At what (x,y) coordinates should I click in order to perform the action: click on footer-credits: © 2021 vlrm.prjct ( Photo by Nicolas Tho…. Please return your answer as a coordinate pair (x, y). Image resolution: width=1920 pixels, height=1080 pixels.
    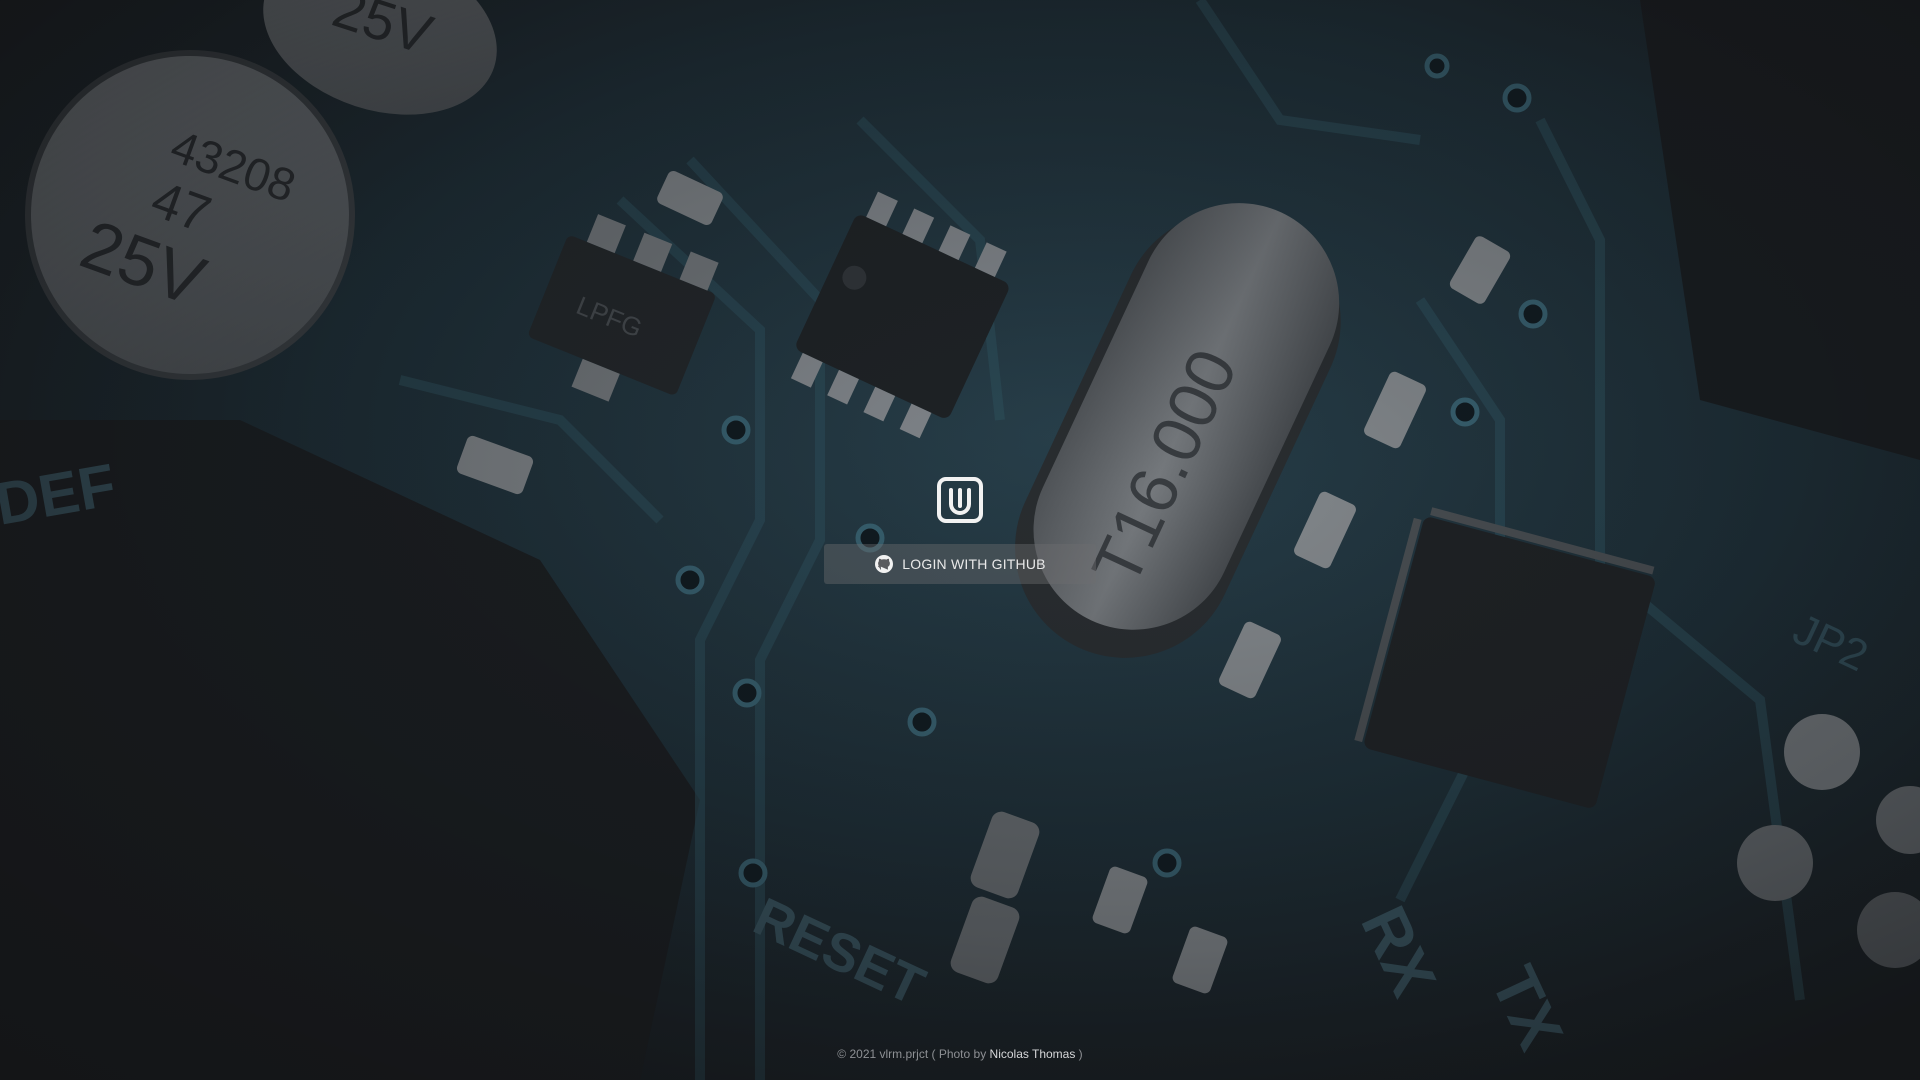
    Looking at the image, I should click on (960, 1054).